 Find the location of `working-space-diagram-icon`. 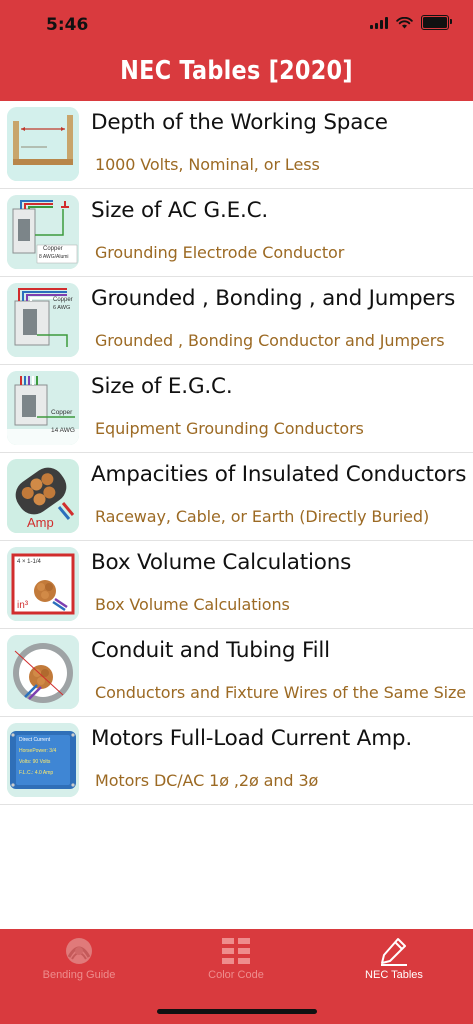

working-space-diagram-icon is located at coordinates (43, 144).